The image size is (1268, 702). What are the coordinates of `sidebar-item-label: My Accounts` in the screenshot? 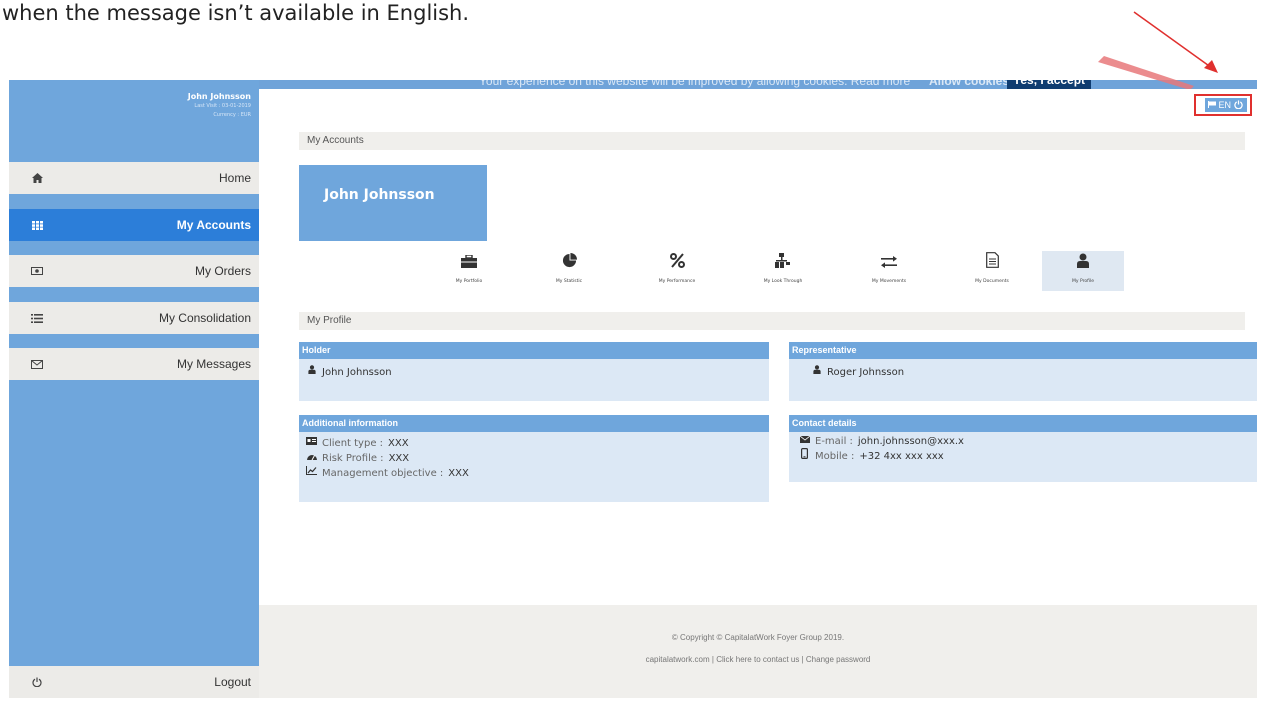 It's located at (213, 225).